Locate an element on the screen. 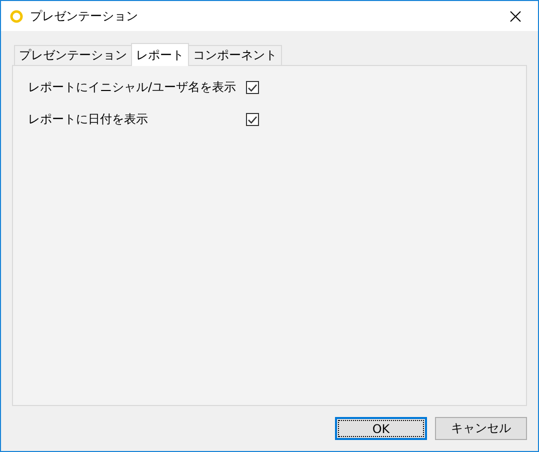 The height and width of the screenshot is (452, 539). cancel-button: キャンセル is located at coordinates (481, 428).